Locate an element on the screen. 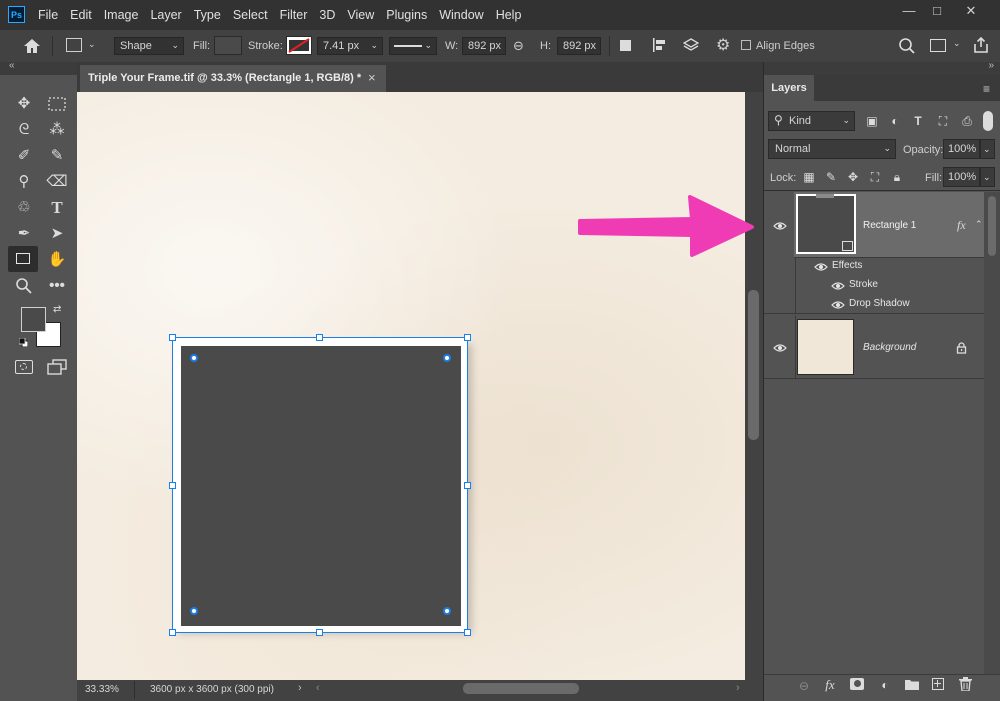 The image size is (1000, 701). effect-drop-shadow: Drop Shadow is located at coordinates (879, 303).